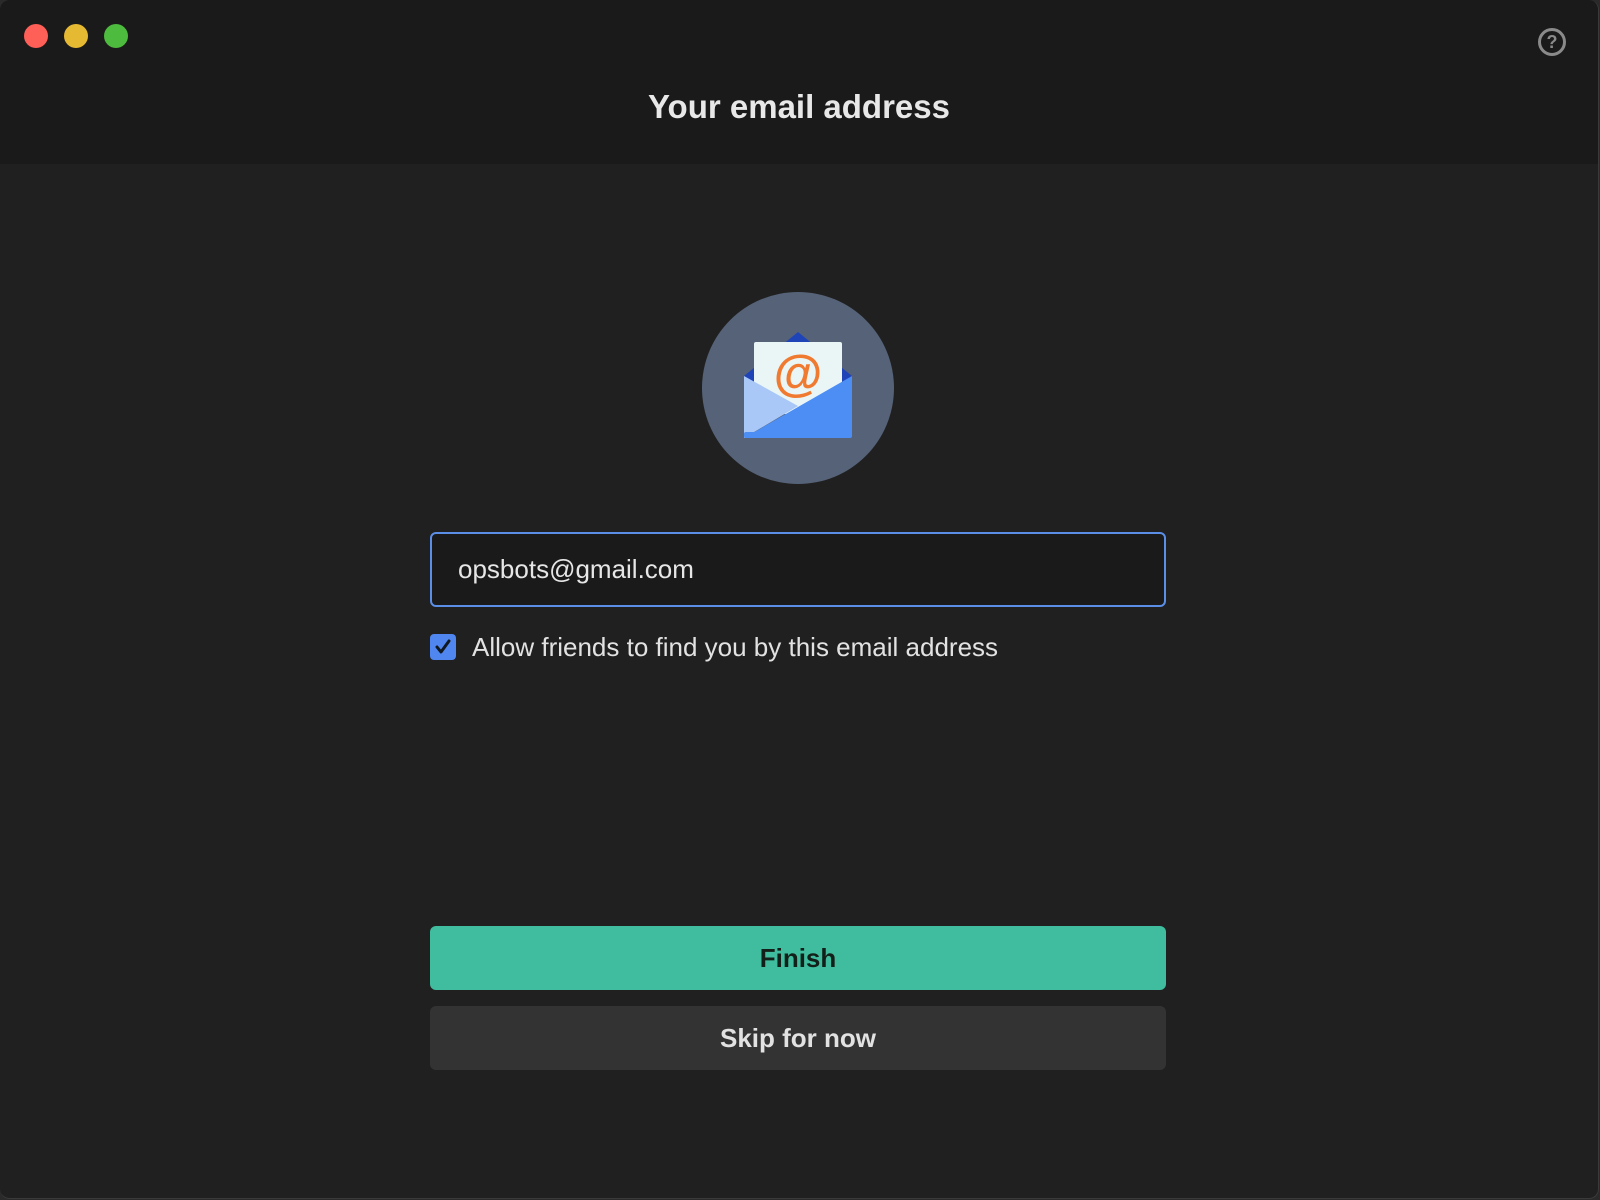 This screenshot has width=1600, height=1200. What do you see at coordinates (799, 82) in the screenshot?
I see `title-bar: ? Your email address` at bounding box center [799, 82].